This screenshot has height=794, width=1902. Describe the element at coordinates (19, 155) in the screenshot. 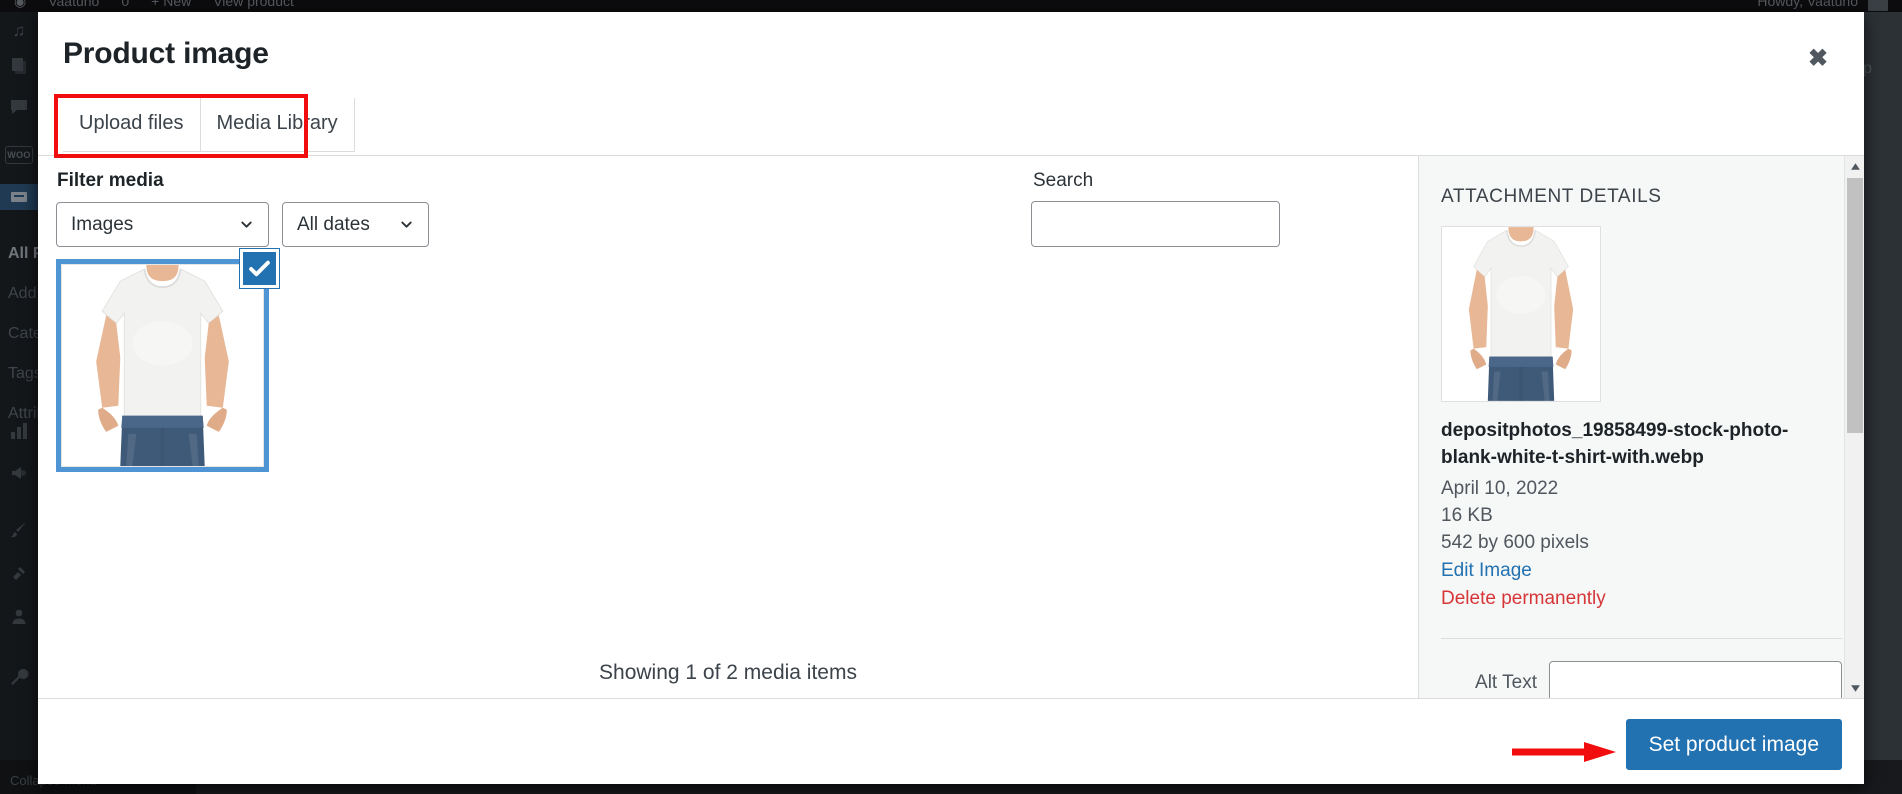

I see `woocommerce-icon: WOO` at that location.